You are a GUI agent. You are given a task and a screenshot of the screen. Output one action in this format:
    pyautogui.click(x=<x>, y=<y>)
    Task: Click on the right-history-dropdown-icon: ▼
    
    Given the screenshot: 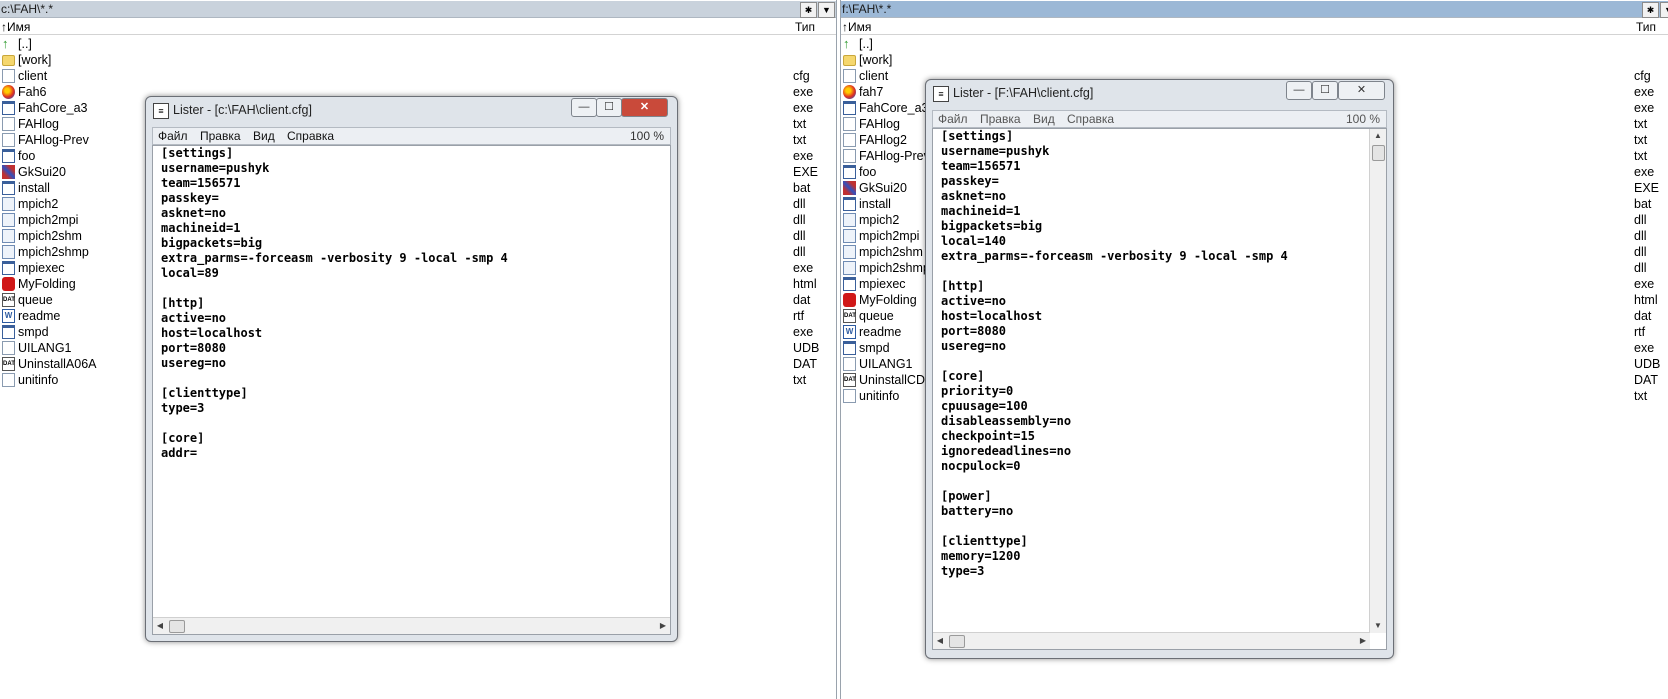 What is the action you would take?
    pyautogui.click(x=1664, y=10)
    